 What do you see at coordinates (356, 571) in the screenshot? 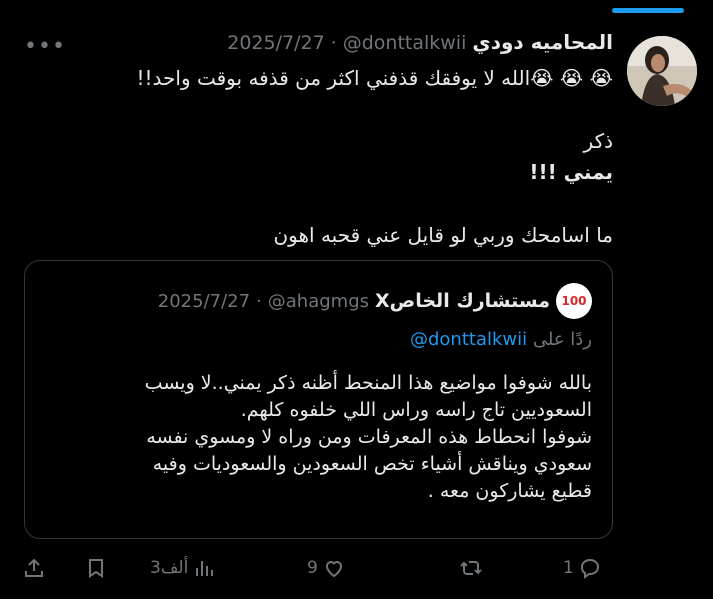
I see `tweet-actions: 1 9 3ألف` at bounding box center [356, 571].